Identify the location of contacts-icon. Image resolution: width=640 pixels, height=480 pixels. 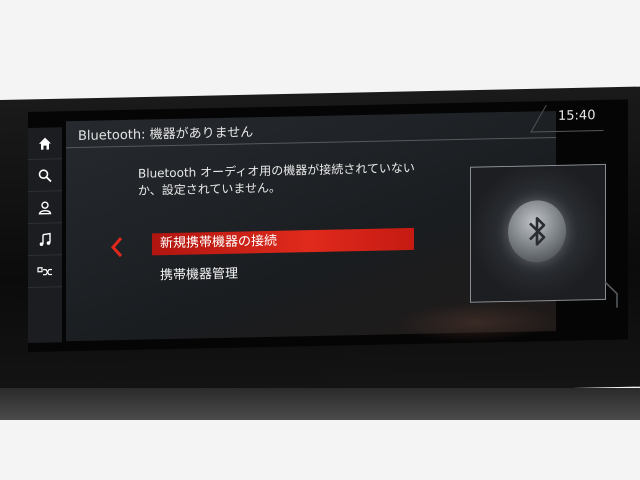
(45, 207).